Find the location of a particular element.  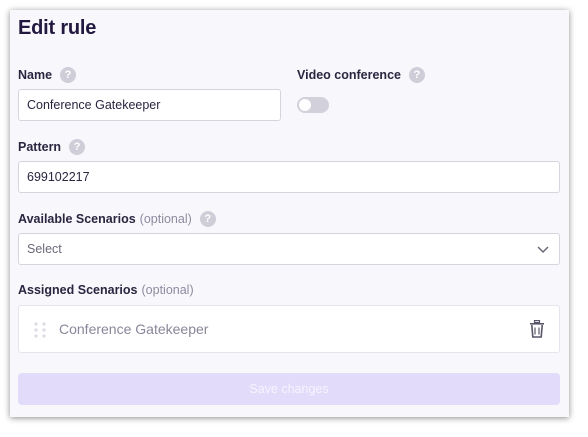

pattern-label: Pattern is located at coordinates (40, 147).